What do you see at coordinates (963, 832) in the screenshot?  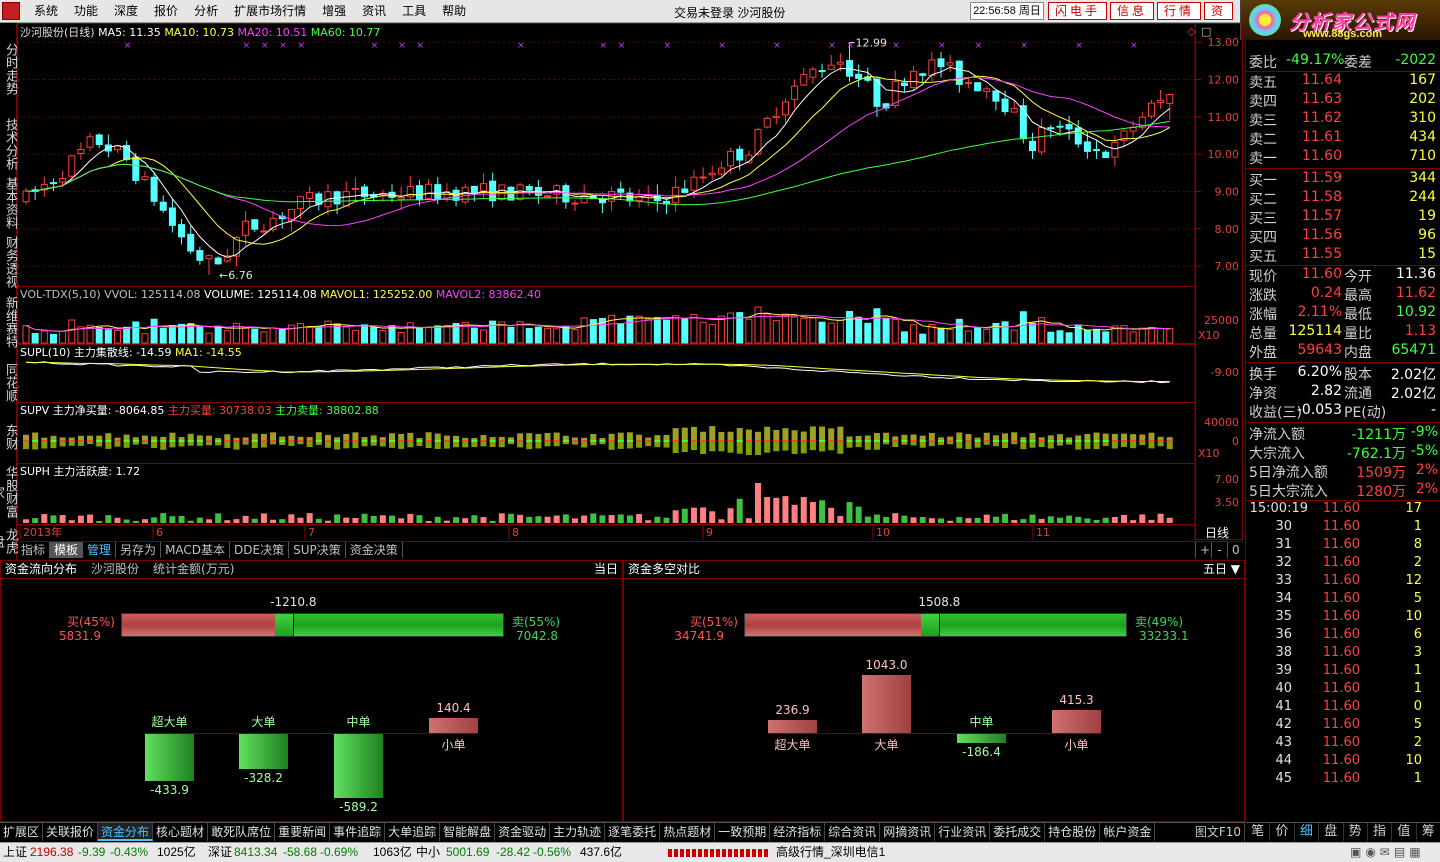 I see `function-tab: 行业资讯` at bounding box center [963, 832].